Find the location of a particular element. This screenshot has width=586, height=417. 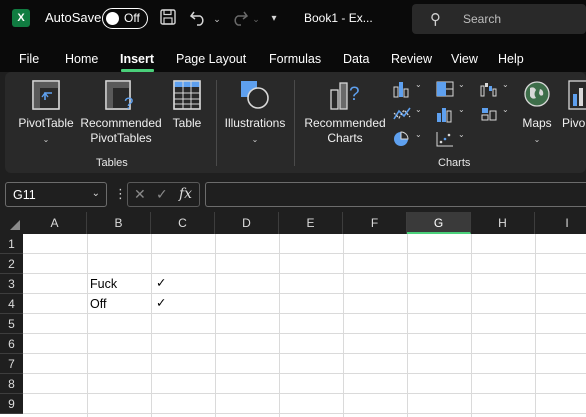

tab-help: Help is located at coordinates (511, 59).